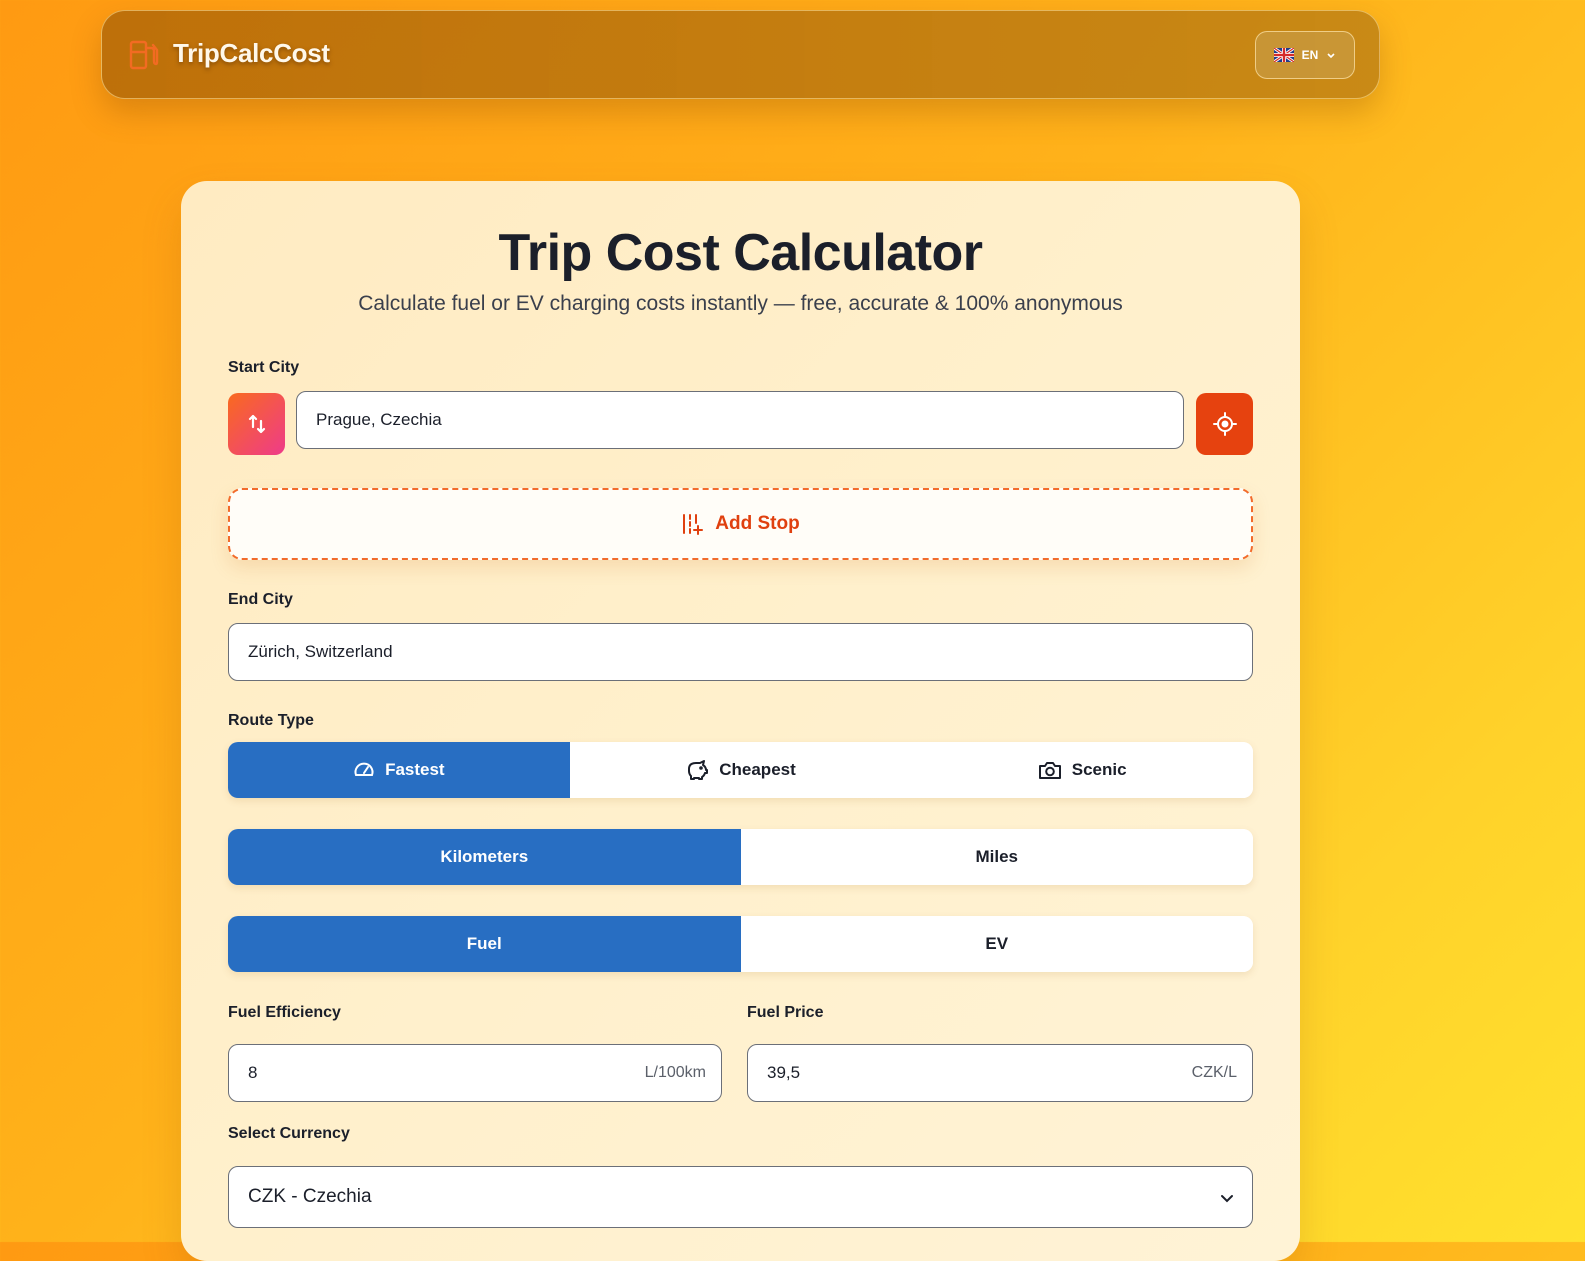 The width and height of the screenshot is (1585, 1261). Describe the element at coordinates (415, 769) in the screenshot. I see `route-option-label: Fastest` at that location.